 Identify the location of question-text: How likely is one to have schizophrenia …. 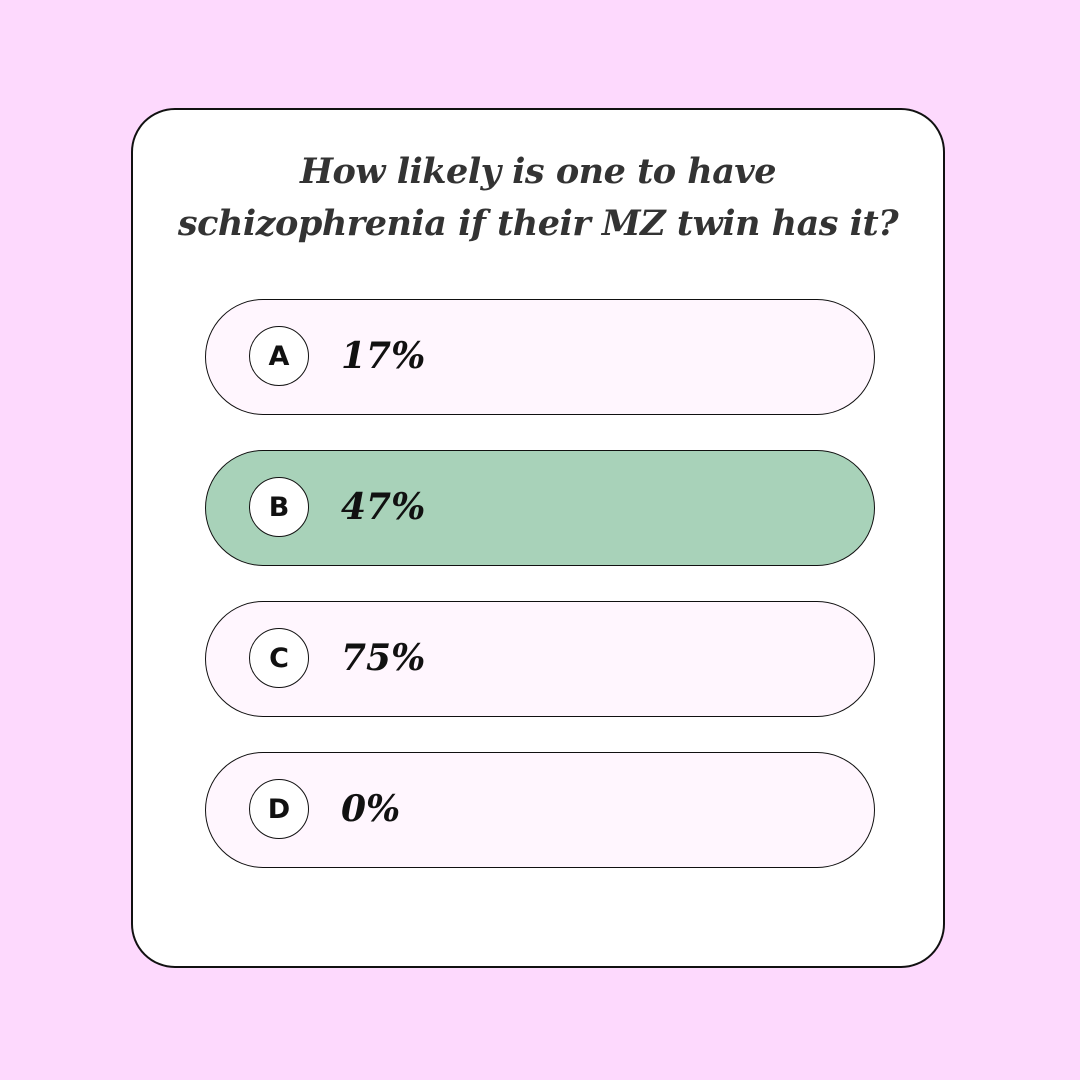
(538, 198).